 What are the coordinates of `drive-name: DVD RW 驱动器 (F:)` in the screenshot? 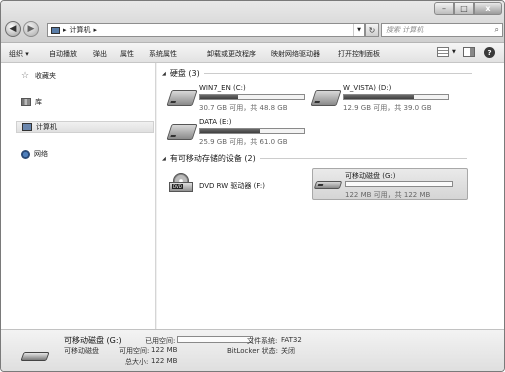 It's located at (232, 186).